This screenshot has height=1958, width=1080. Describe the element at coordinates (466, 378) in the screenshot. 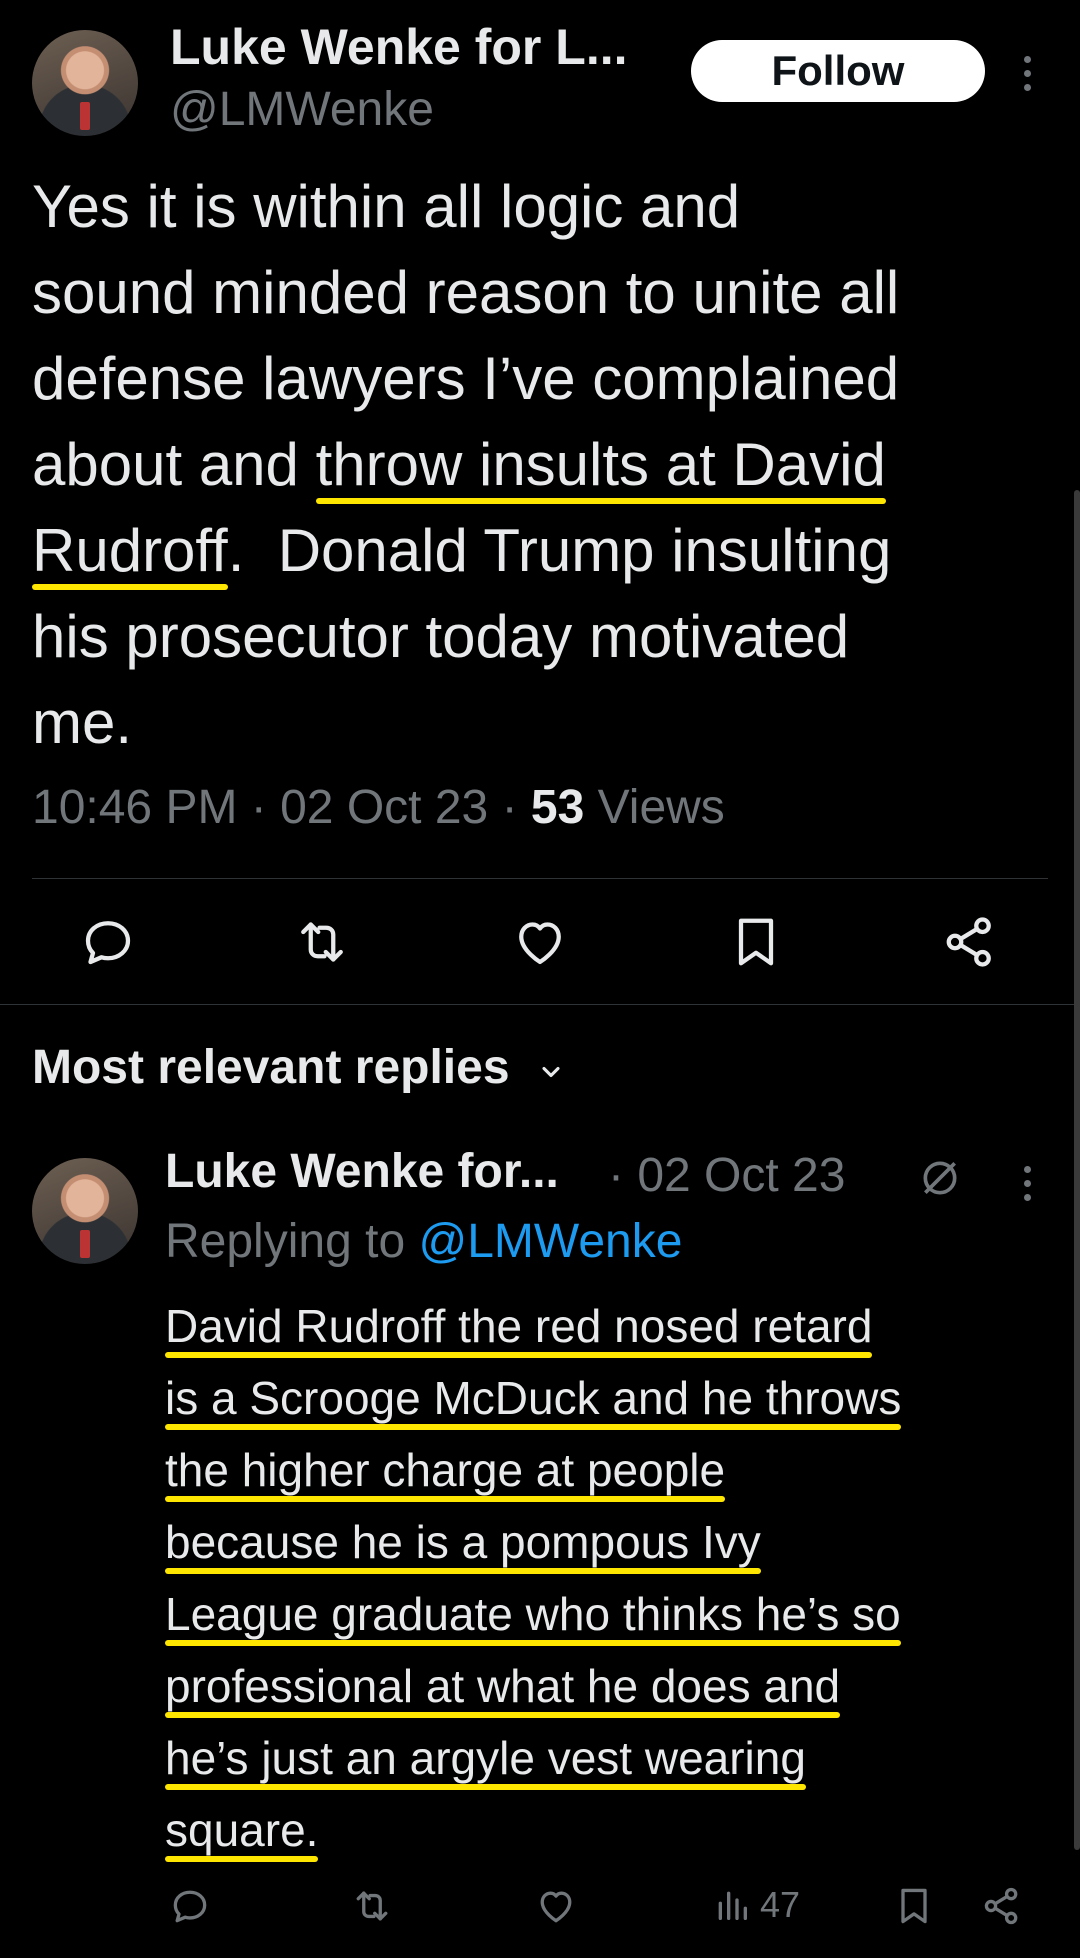

I see `tweet-line: defense lawyers I’ve complained` at that location.